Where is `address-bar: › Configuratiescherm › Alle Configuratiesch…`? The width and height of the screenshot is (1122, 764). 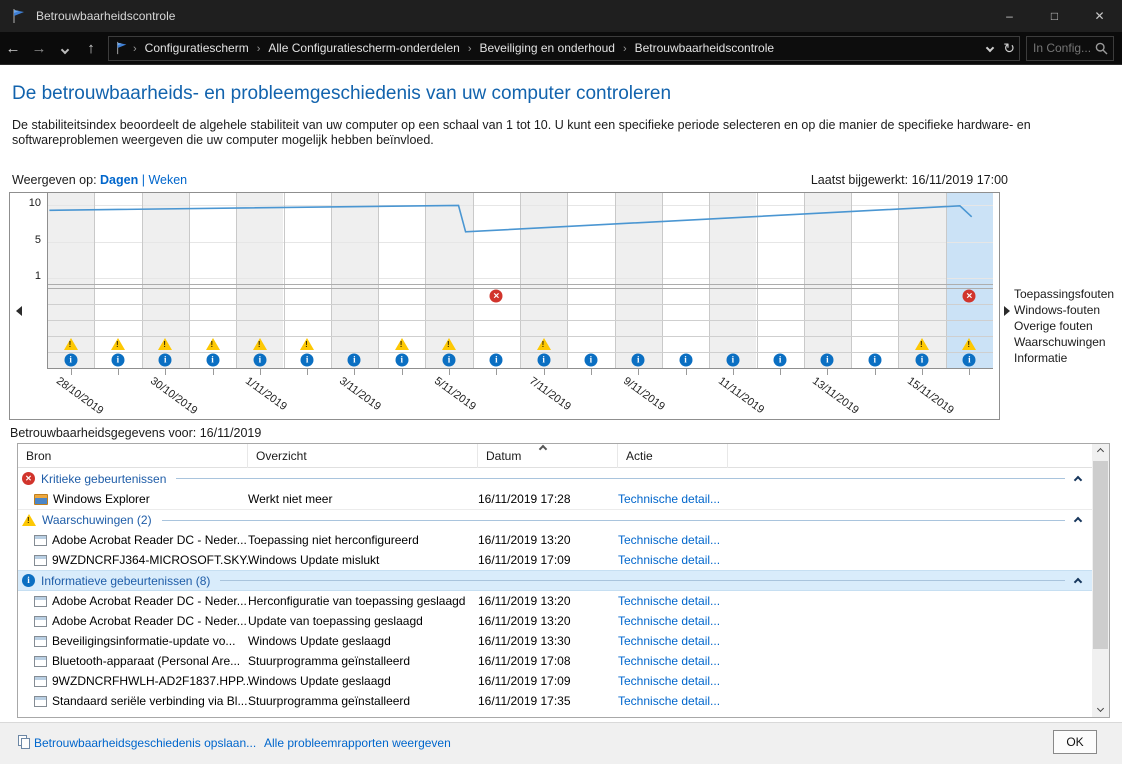
address-bar: › Configuratiescherm › Alle Configuratiesch… is located at coordinates (564, 48).